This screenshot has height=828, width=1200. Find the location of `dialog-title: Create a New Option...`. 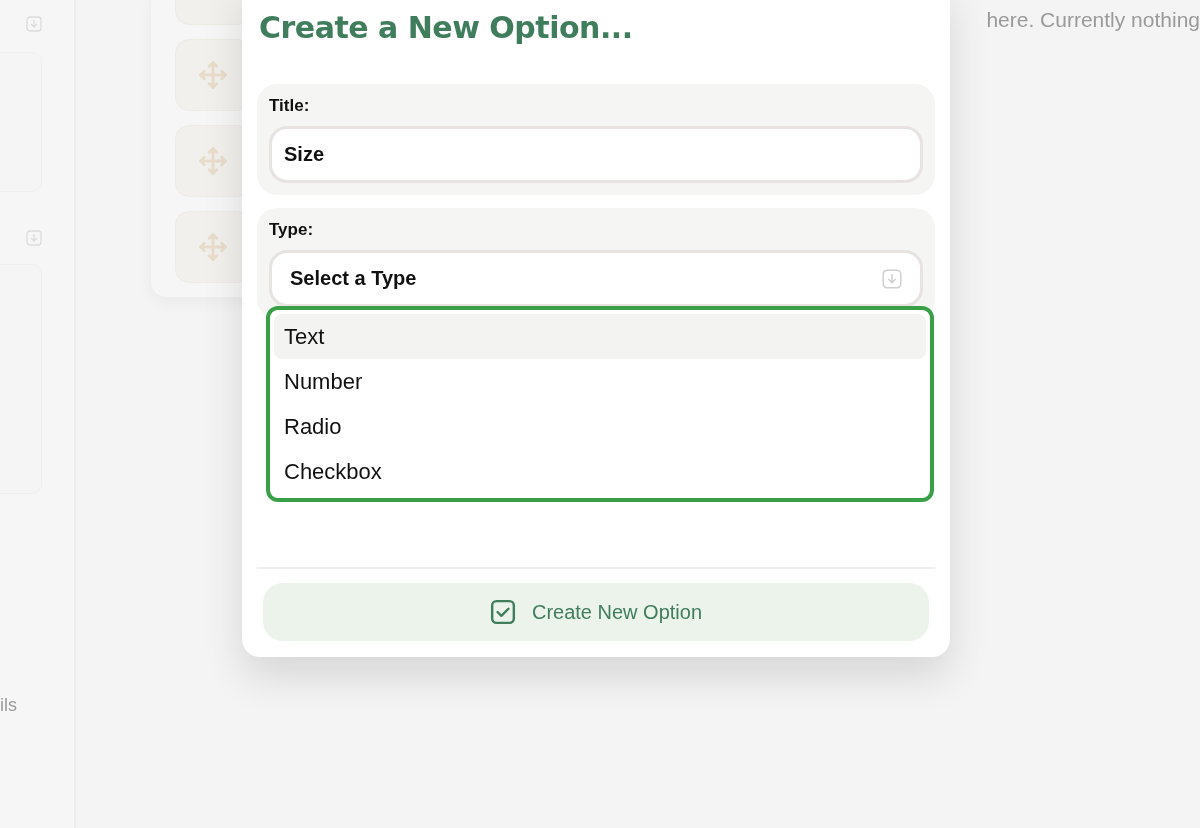

dialog-title: Create a New Option... is located at coordinates (446, 27).